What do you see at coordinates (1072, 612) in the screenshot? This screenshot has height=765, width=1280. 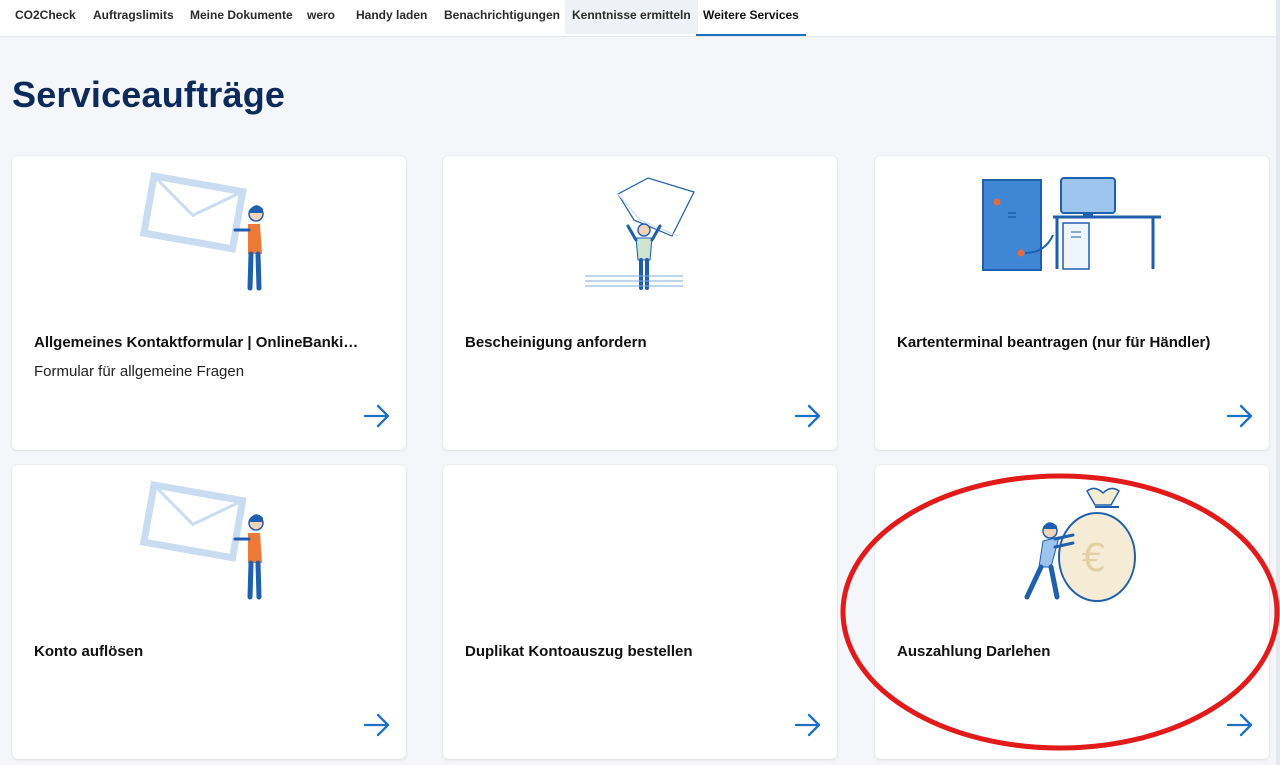 I see `service-card-auszahlung-darlehen: € Auszahlung Darlehen` at bounding box center [1072, 612].